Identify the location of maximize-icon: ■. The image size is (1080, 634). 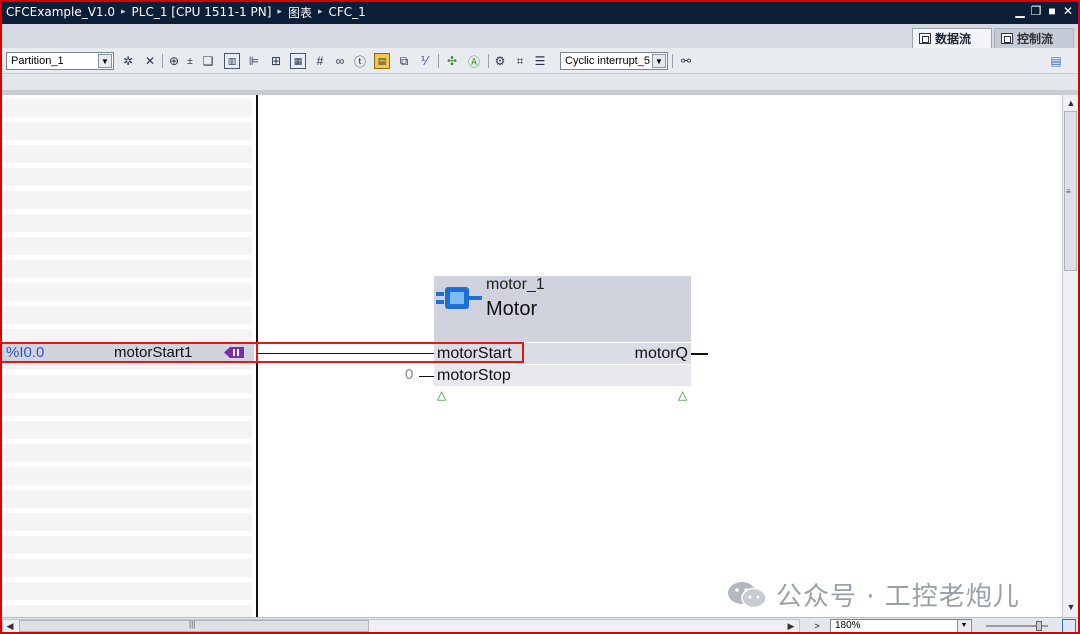
(1052, 11).